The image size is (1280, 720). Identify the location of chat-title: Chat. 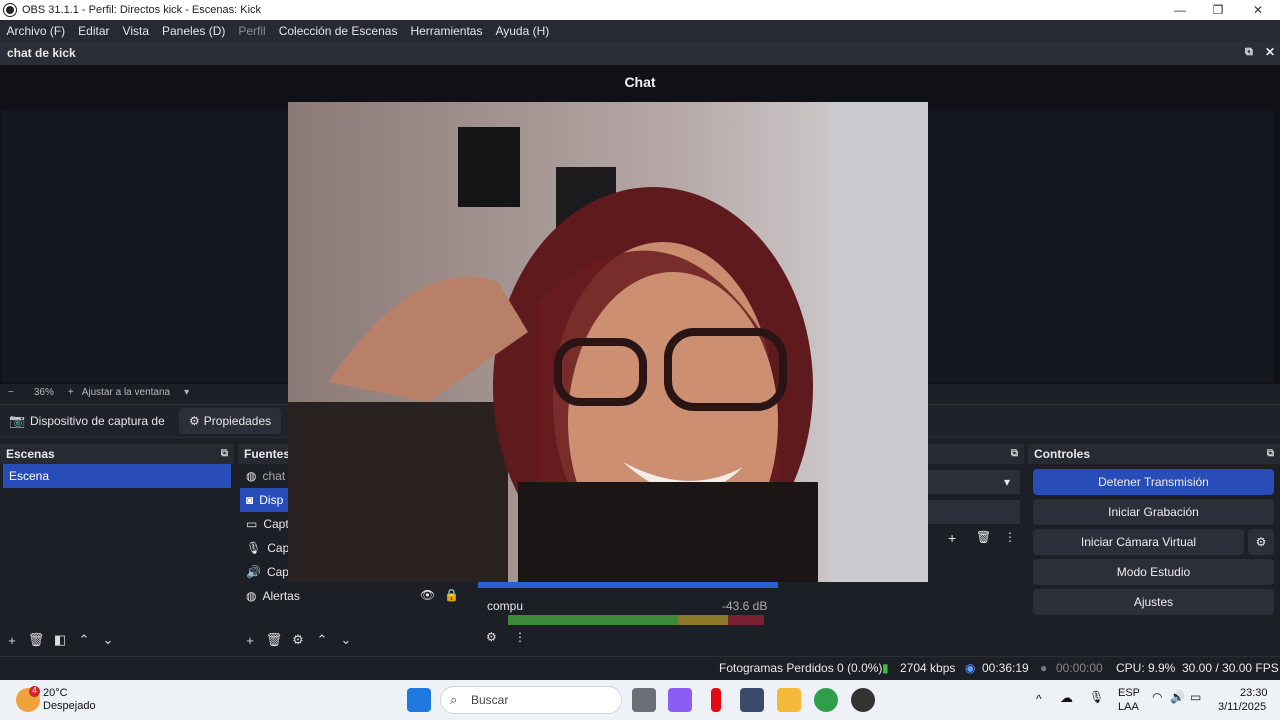
(640, 82).